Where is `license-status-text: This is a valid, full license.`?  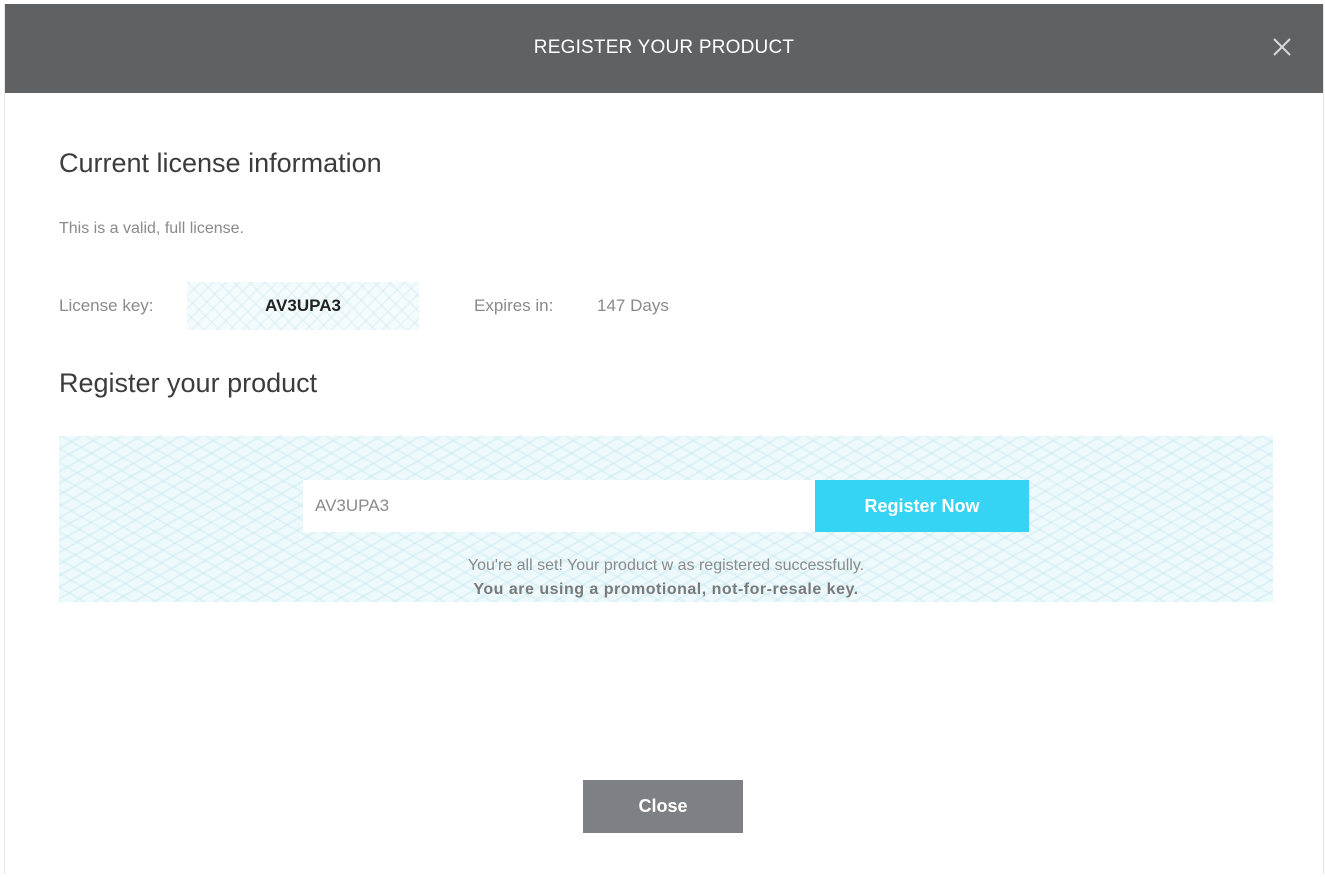 license-status-text: This is a valid, full license. is located at coordinates (151, 228).